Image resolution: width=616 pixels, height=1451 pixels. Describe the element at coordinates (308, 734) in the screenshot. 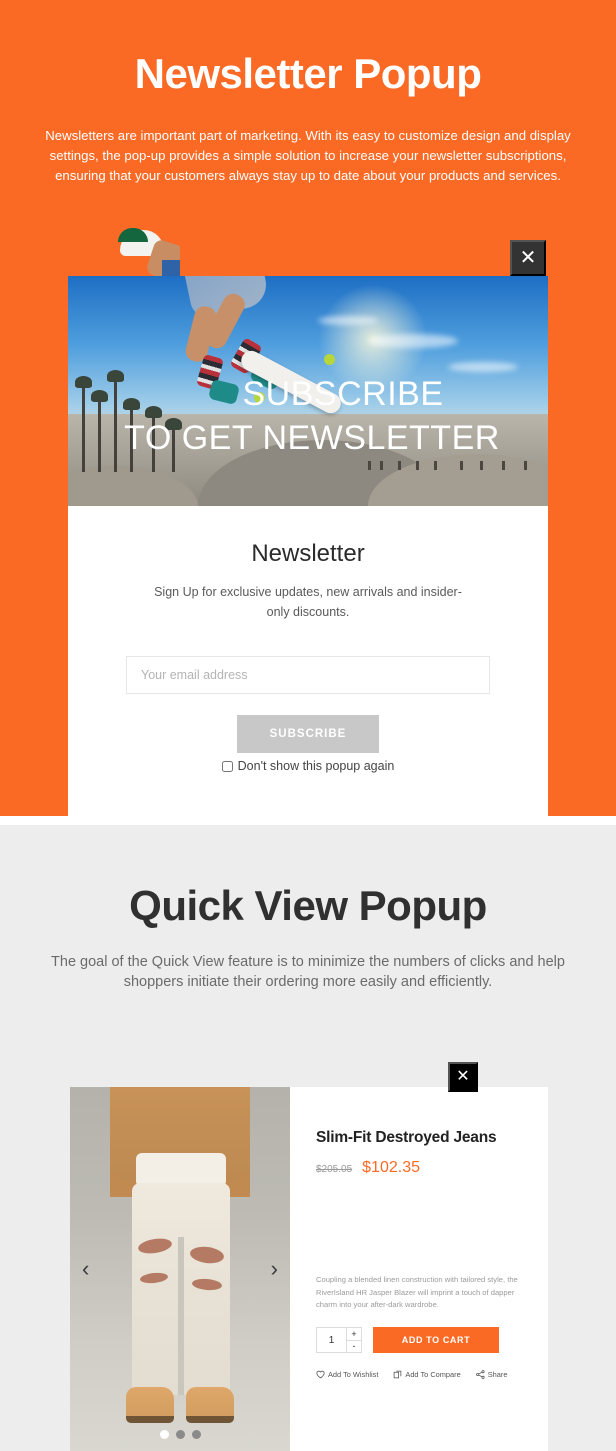

I see `subscribe-button: SUBSCRIBE` at that location.